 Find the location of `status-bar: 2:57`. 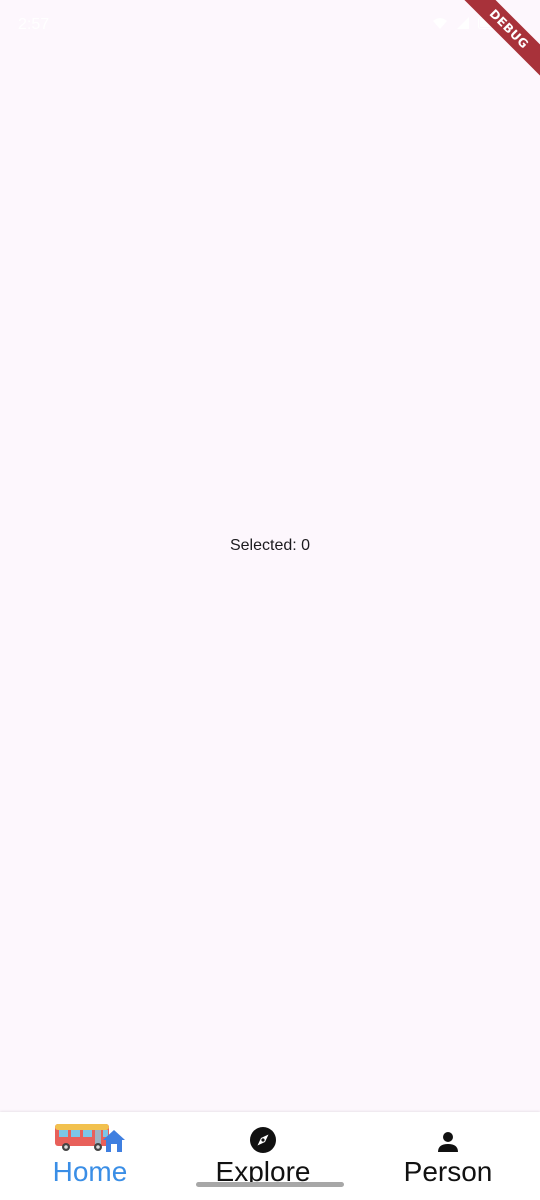

status-bar: 2:57 is located at coordinates (270, 26).